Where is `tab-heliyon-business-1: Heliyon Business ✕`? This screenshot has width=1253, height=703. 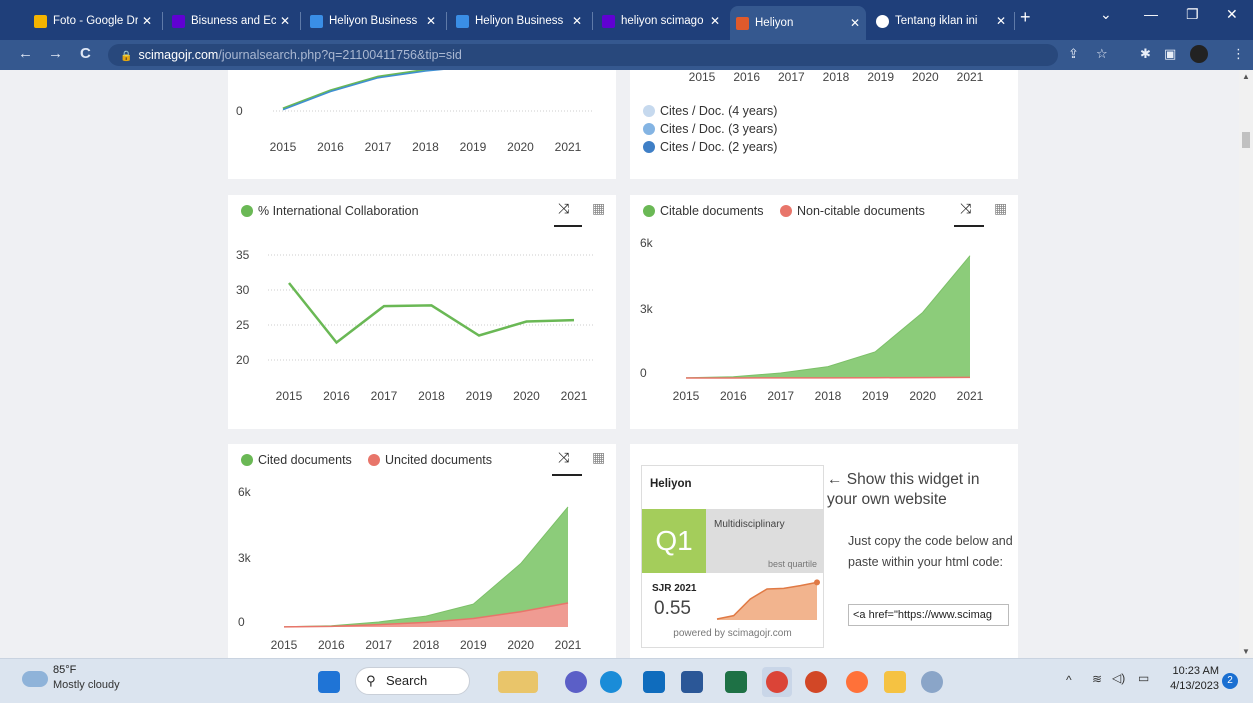 tab-heliyon-business-1: Heliyon Business ✕ is located at coordinates (373, 21).